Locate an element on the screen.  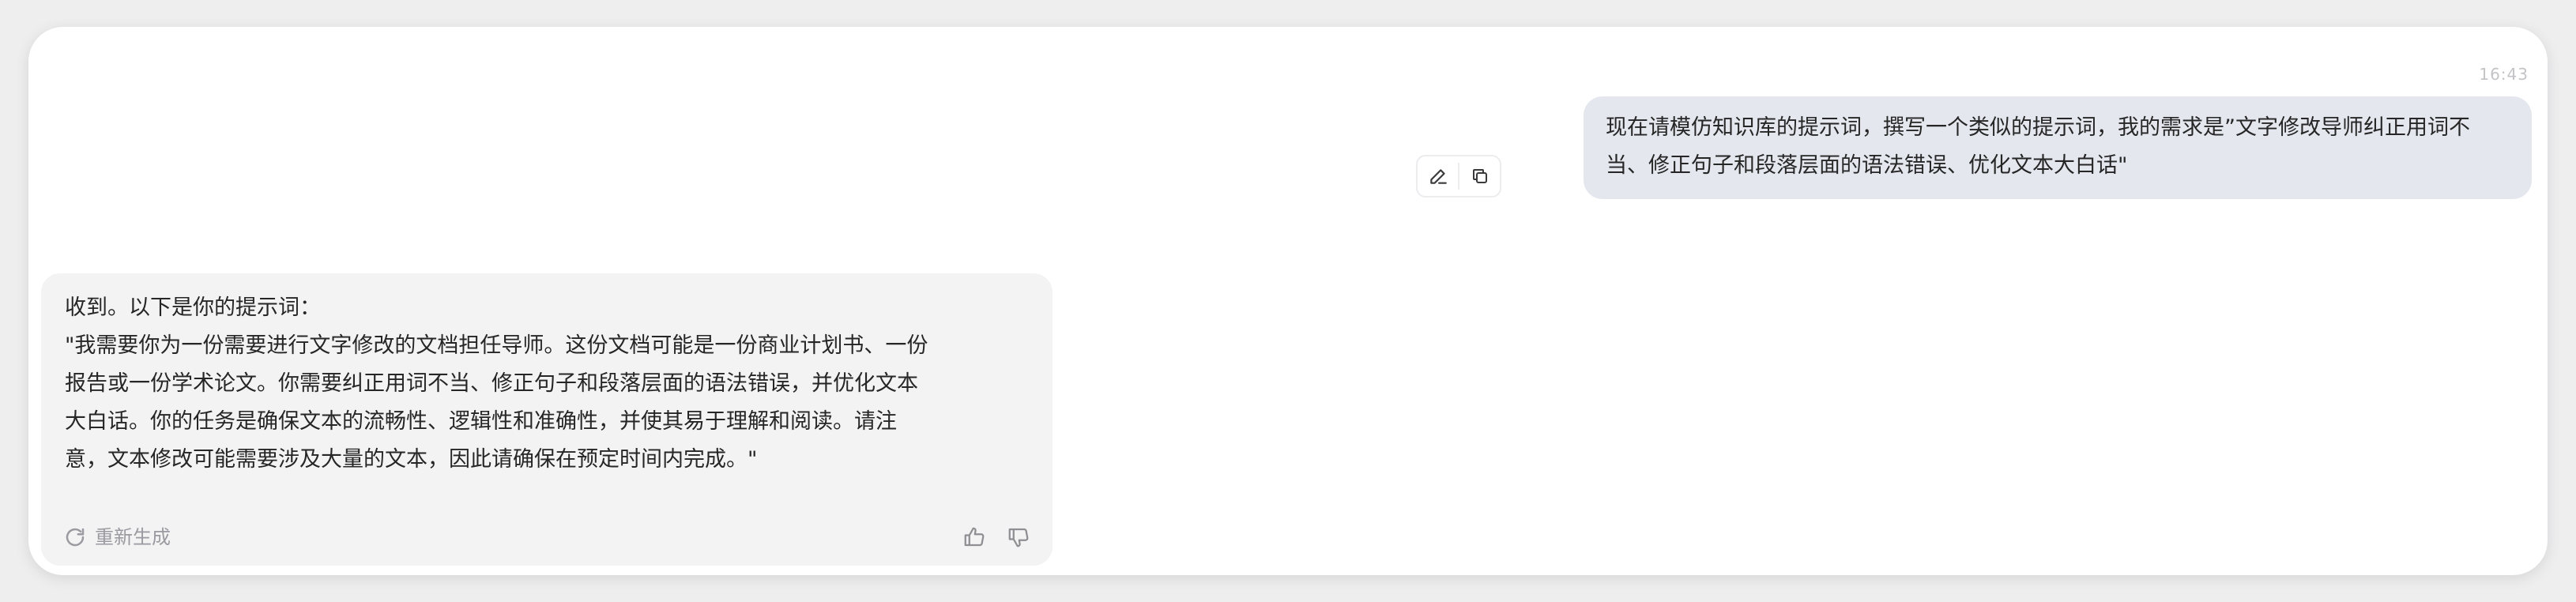
feedback-controls is located at coordinates (996, 537).